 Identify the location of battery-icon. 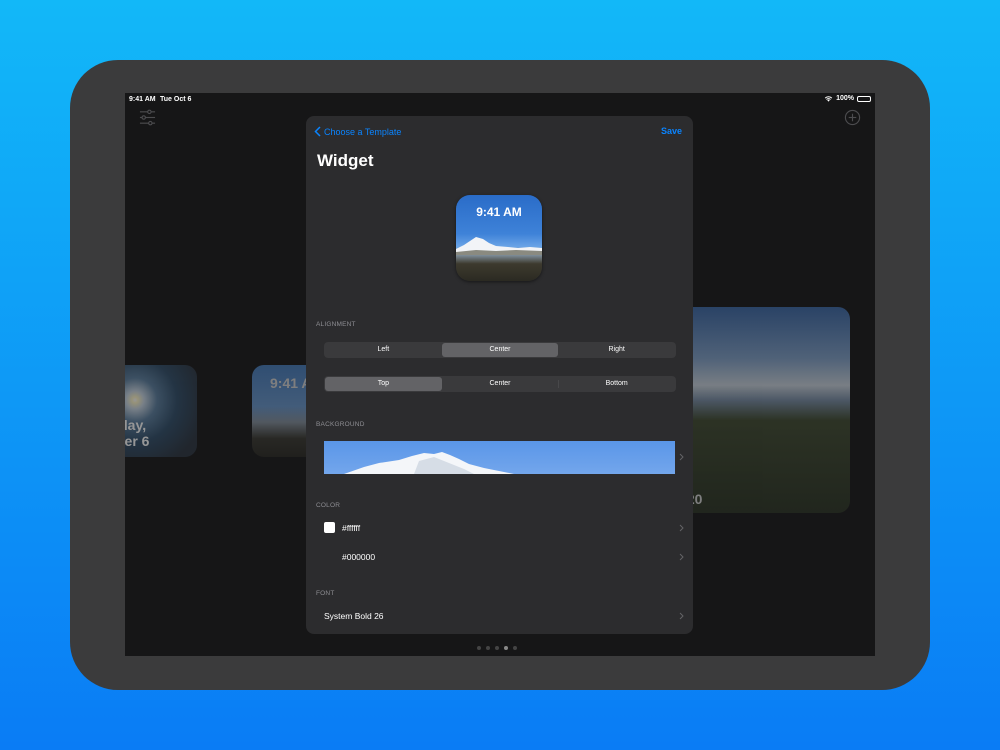
(864, 98).